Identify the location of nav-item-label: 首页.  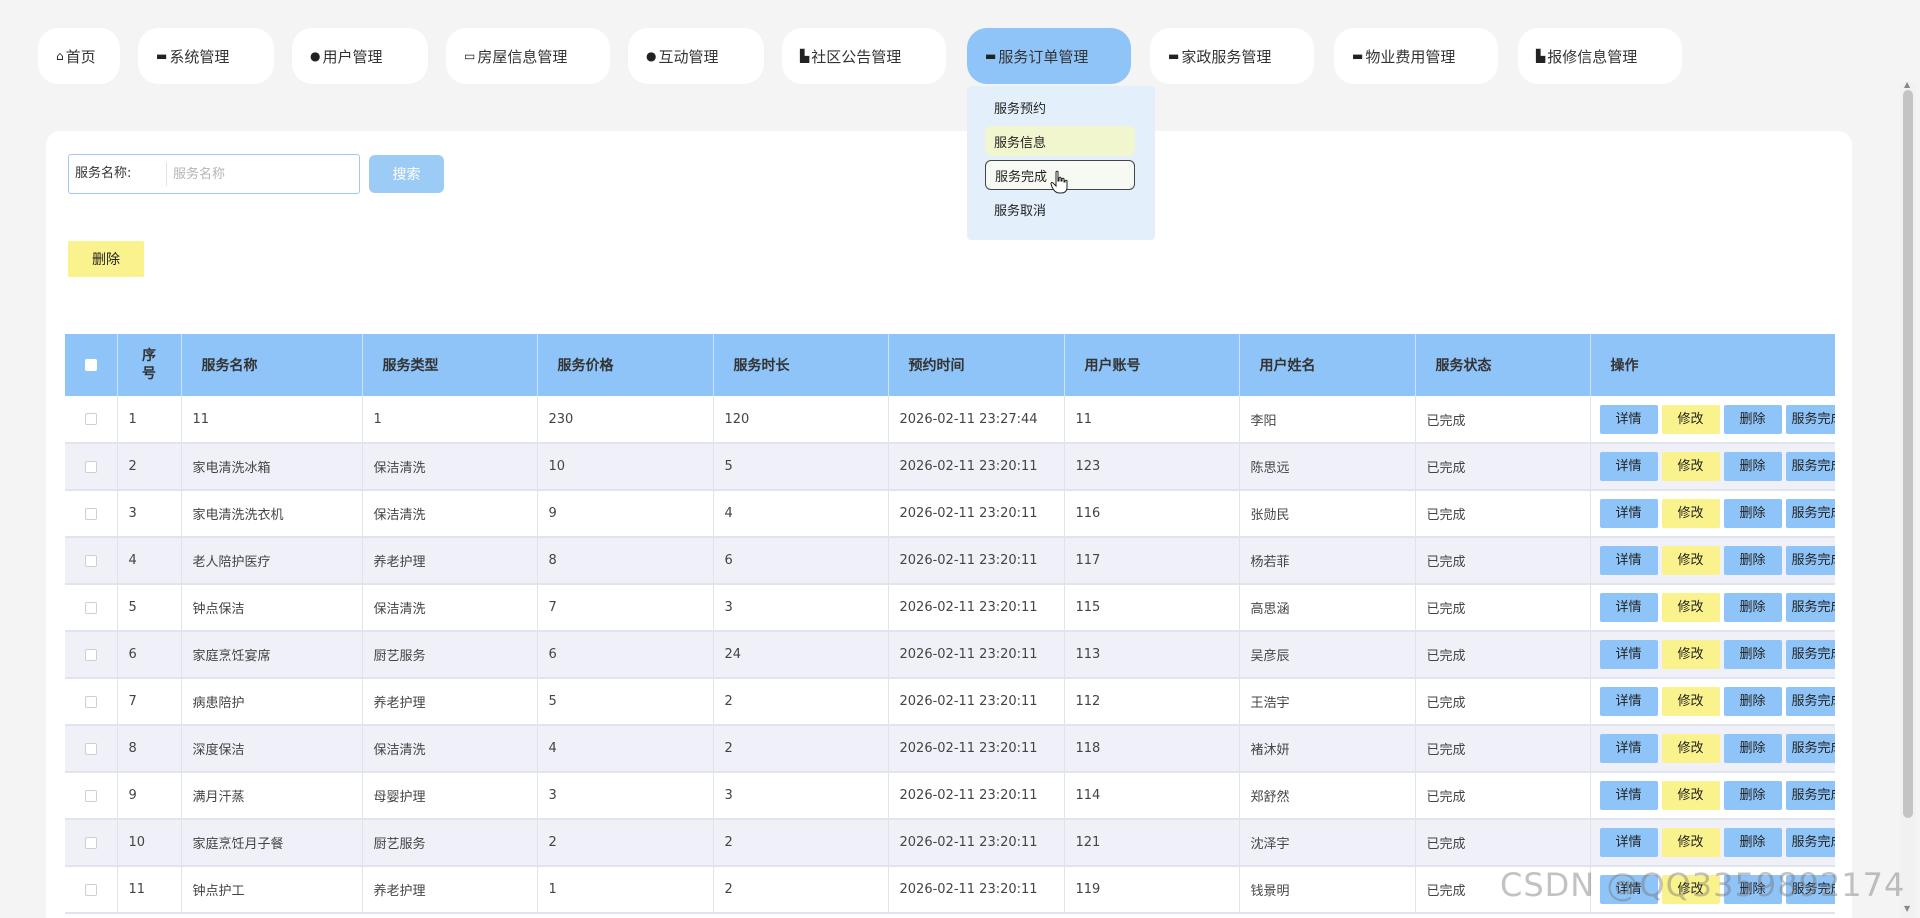
(80, 56).